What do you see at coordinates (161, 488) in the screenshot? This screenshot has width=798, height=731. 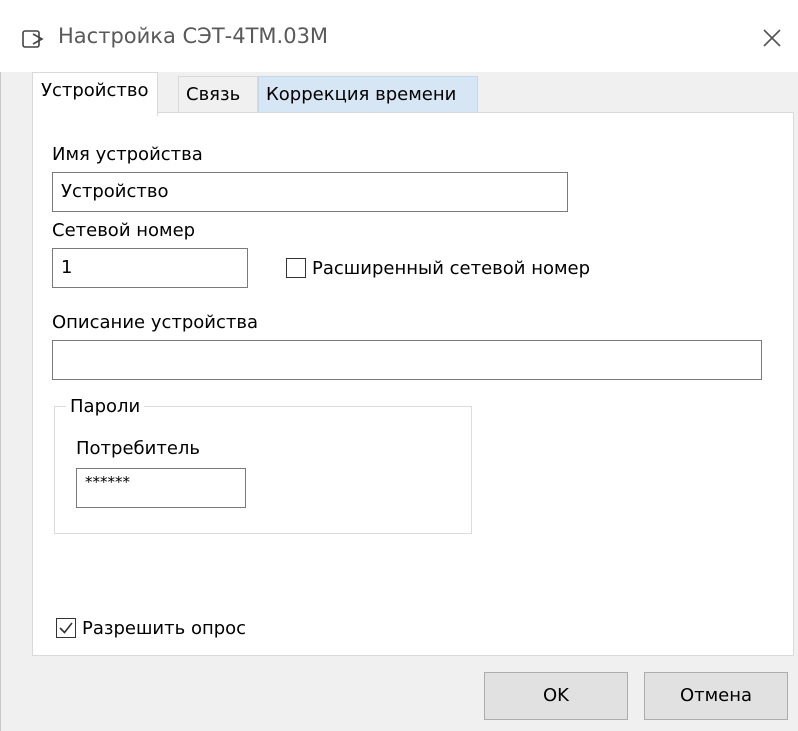 I see `consumer-password-input: ******` at bounding box center [161, 488].